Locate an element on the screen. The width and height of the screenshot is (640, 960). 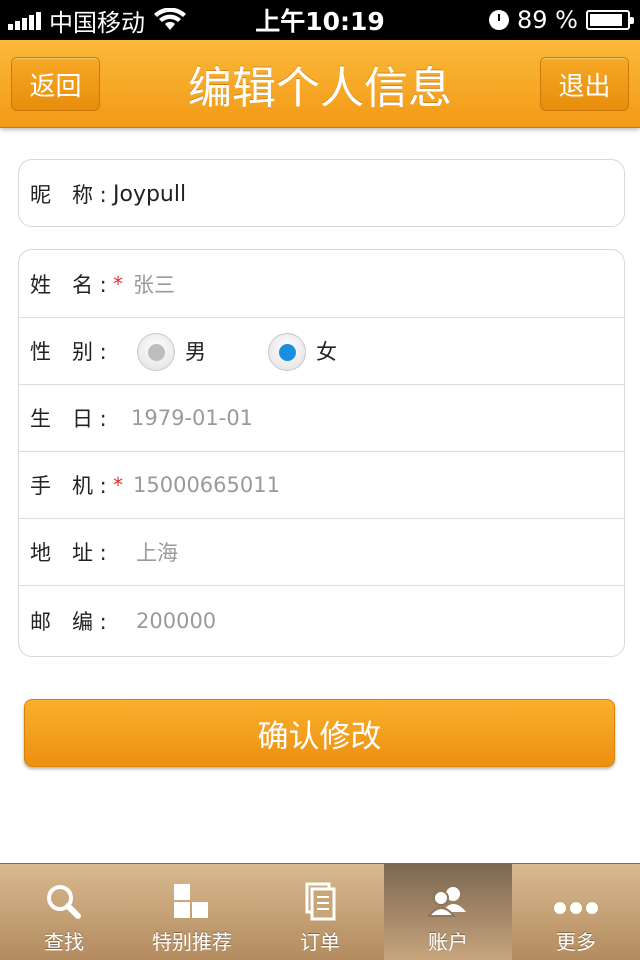
confirm-button: 确认修改 is located at coordinates (319, 733).